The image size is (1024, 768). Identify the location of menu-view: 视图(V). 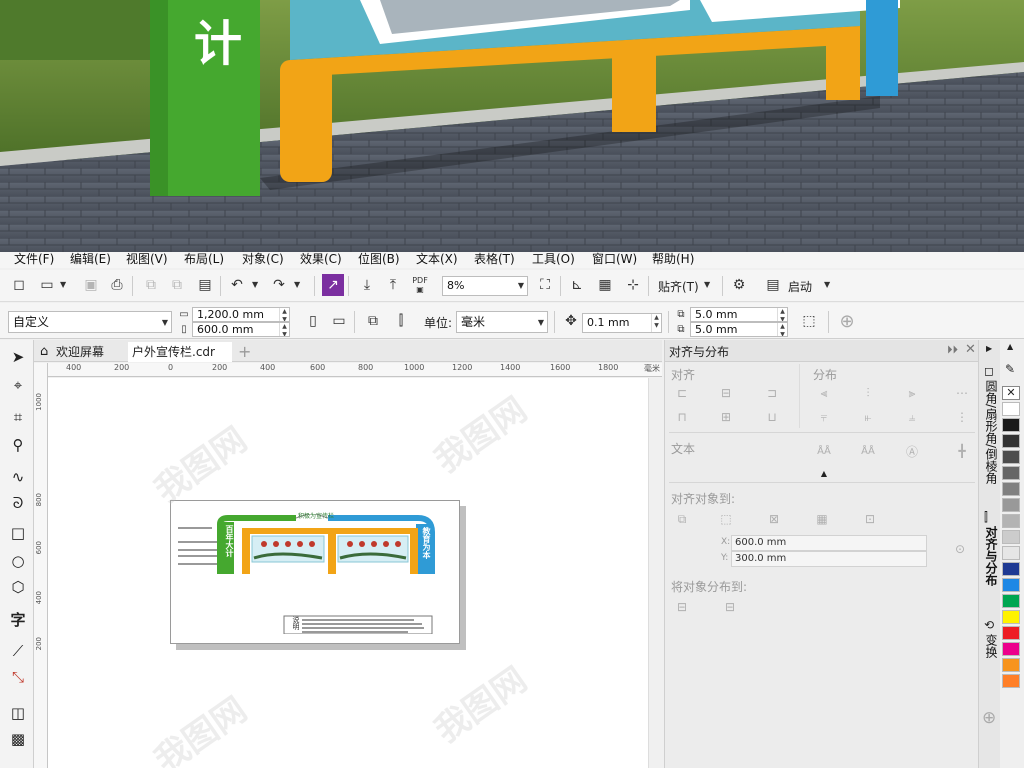
(147, 259).